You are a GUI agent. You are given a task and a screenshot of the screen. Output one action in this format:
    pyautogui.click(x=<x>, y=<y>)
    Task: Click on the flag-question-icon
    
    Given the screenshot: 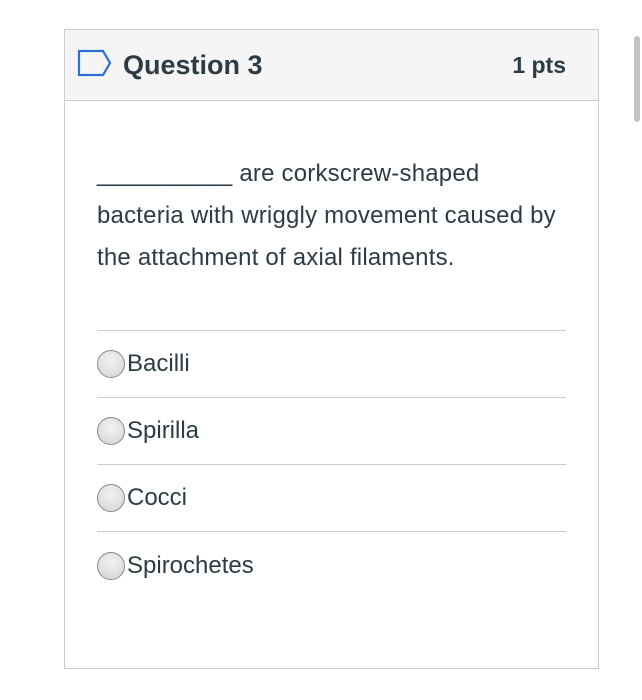 What is the action you would take?
    pyautogui.click(x=95, y=63)
    